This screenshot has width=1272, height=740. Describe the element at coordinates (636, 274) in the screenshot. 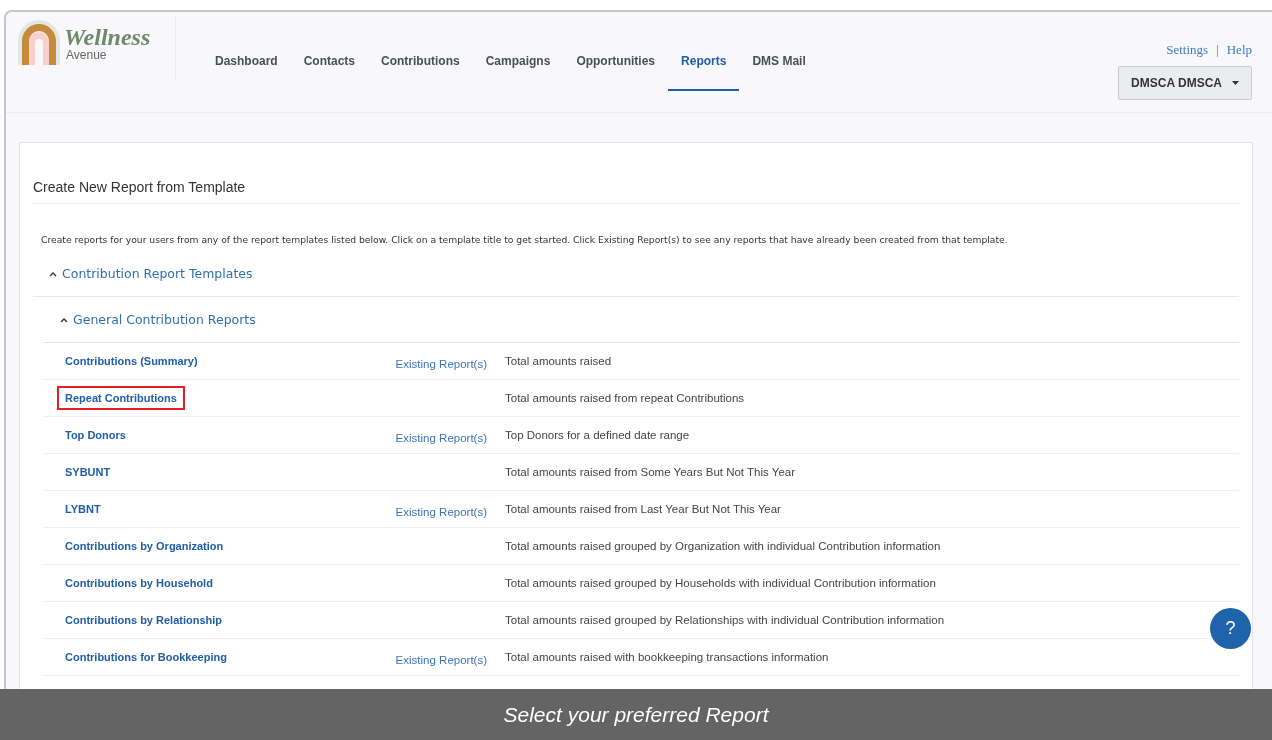

I see `section-header: Contribution Report Templates` at that location.